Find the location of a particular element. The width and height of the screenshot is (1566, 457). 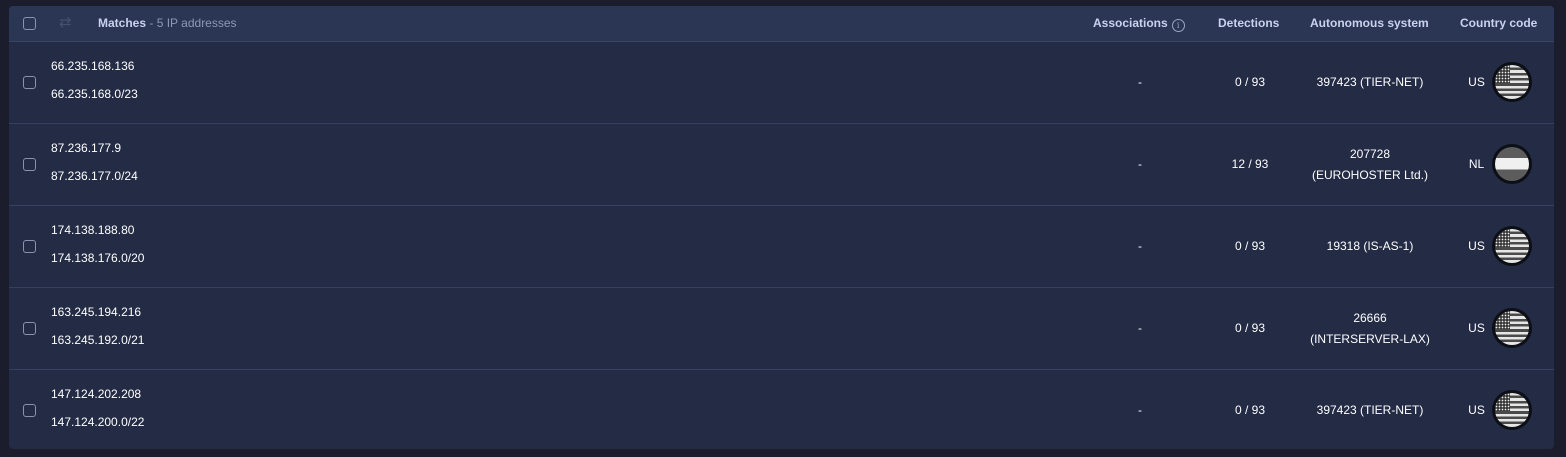

autonomous-system-value: 19318 (IS-AS-1) is located at coordinates (1370, 246).